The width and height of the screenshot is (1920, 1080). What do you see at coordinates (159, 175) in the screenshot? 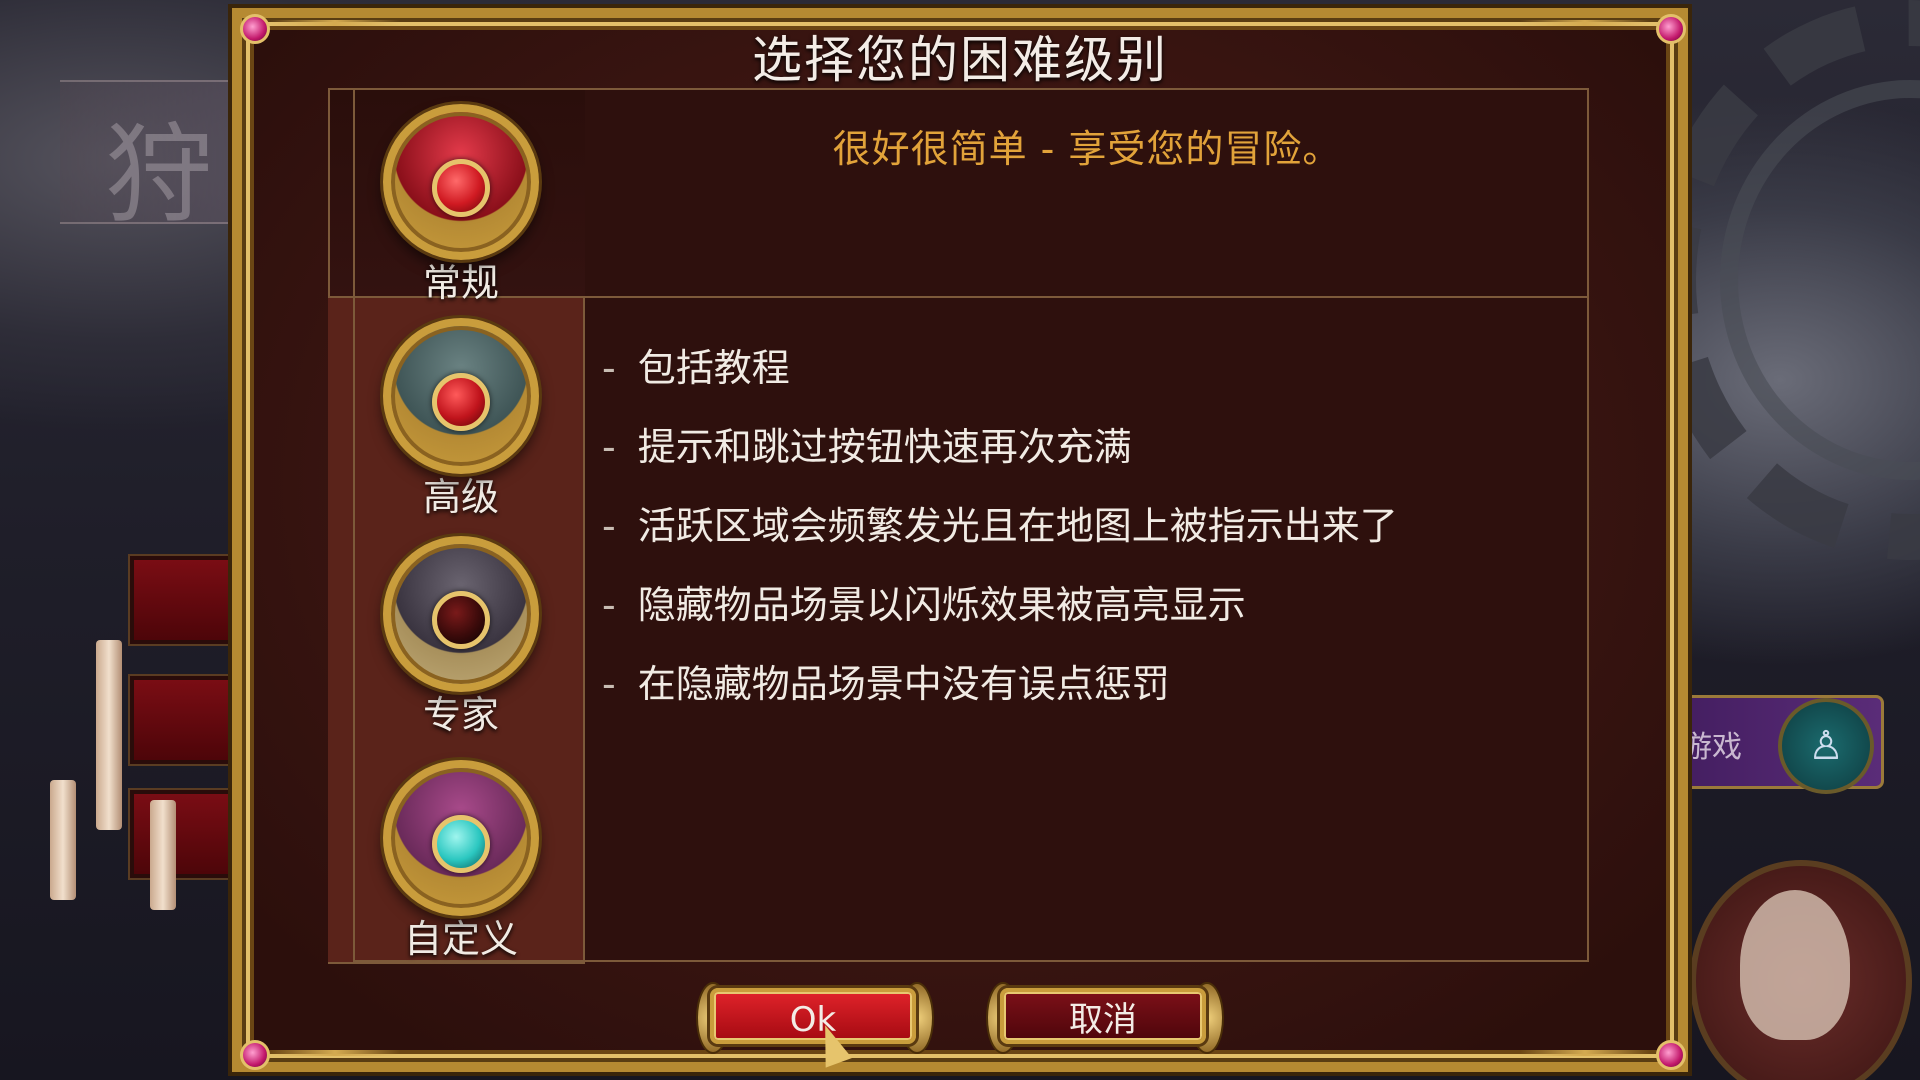
I see `game-title-text: 狩` at bounding box center [159, 175].